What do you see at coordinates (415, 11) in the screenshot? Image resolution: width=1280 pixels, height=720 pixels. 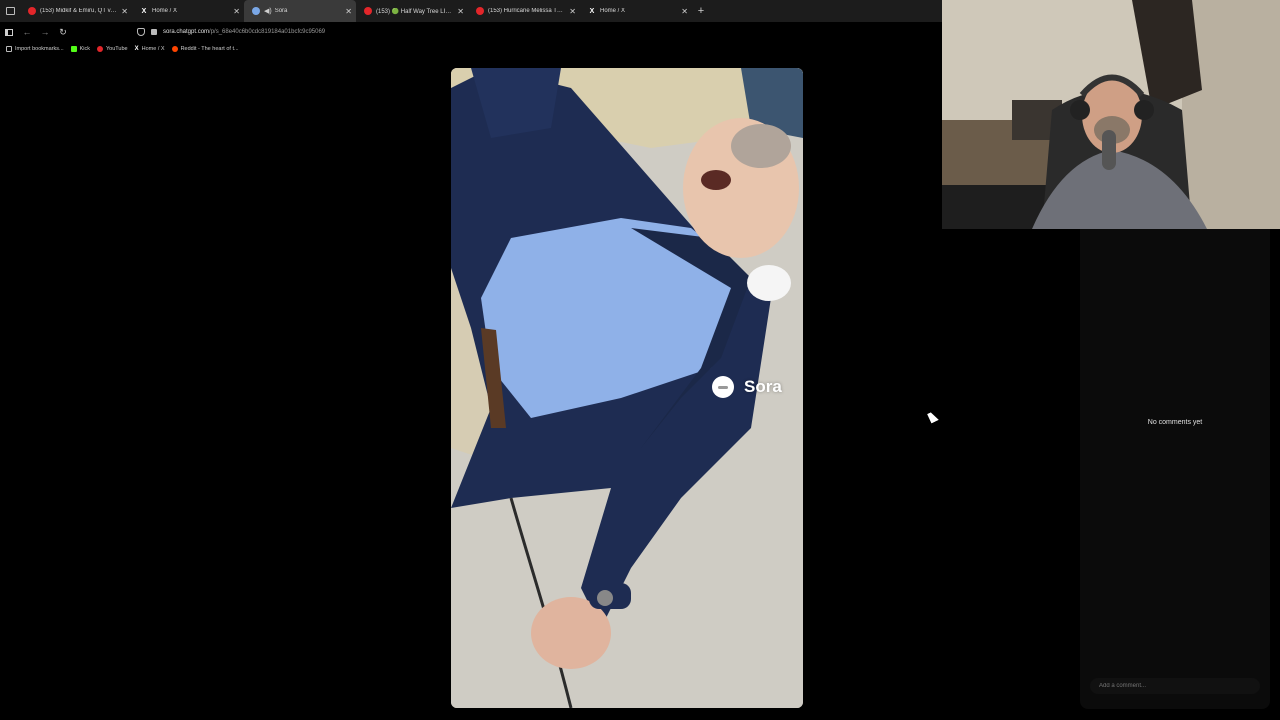 I see `tab-title: (153) 🟢 Half Way Tree LIVE - J` at bounding box center [415, 11].